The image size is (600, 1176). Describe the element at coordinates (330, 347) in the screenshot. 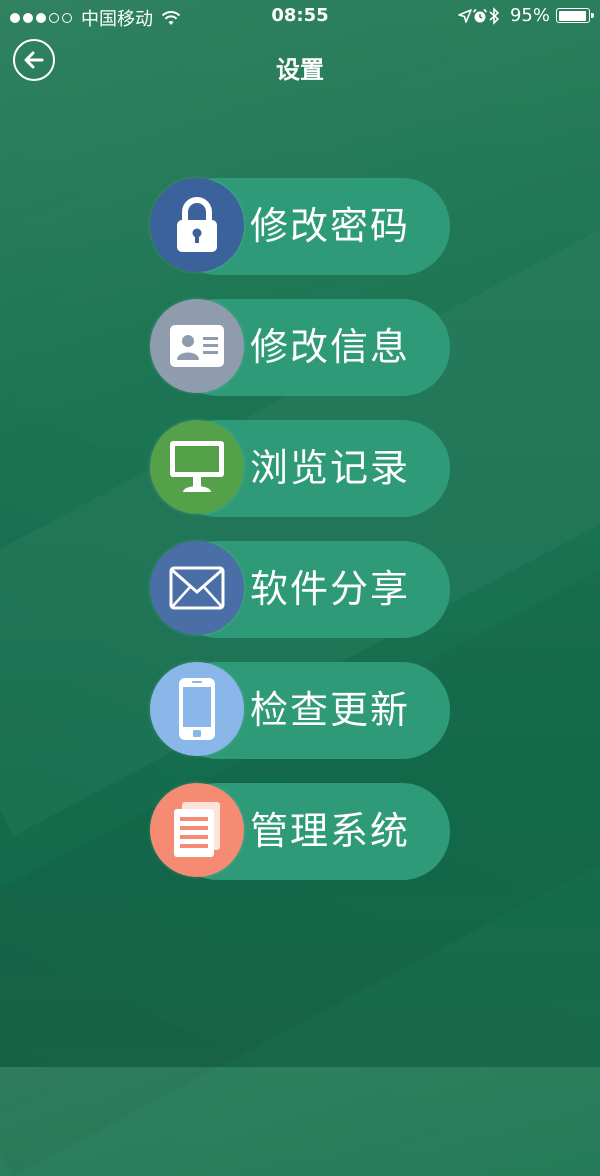

I see `menu-item-label: 修改信息` at that location.